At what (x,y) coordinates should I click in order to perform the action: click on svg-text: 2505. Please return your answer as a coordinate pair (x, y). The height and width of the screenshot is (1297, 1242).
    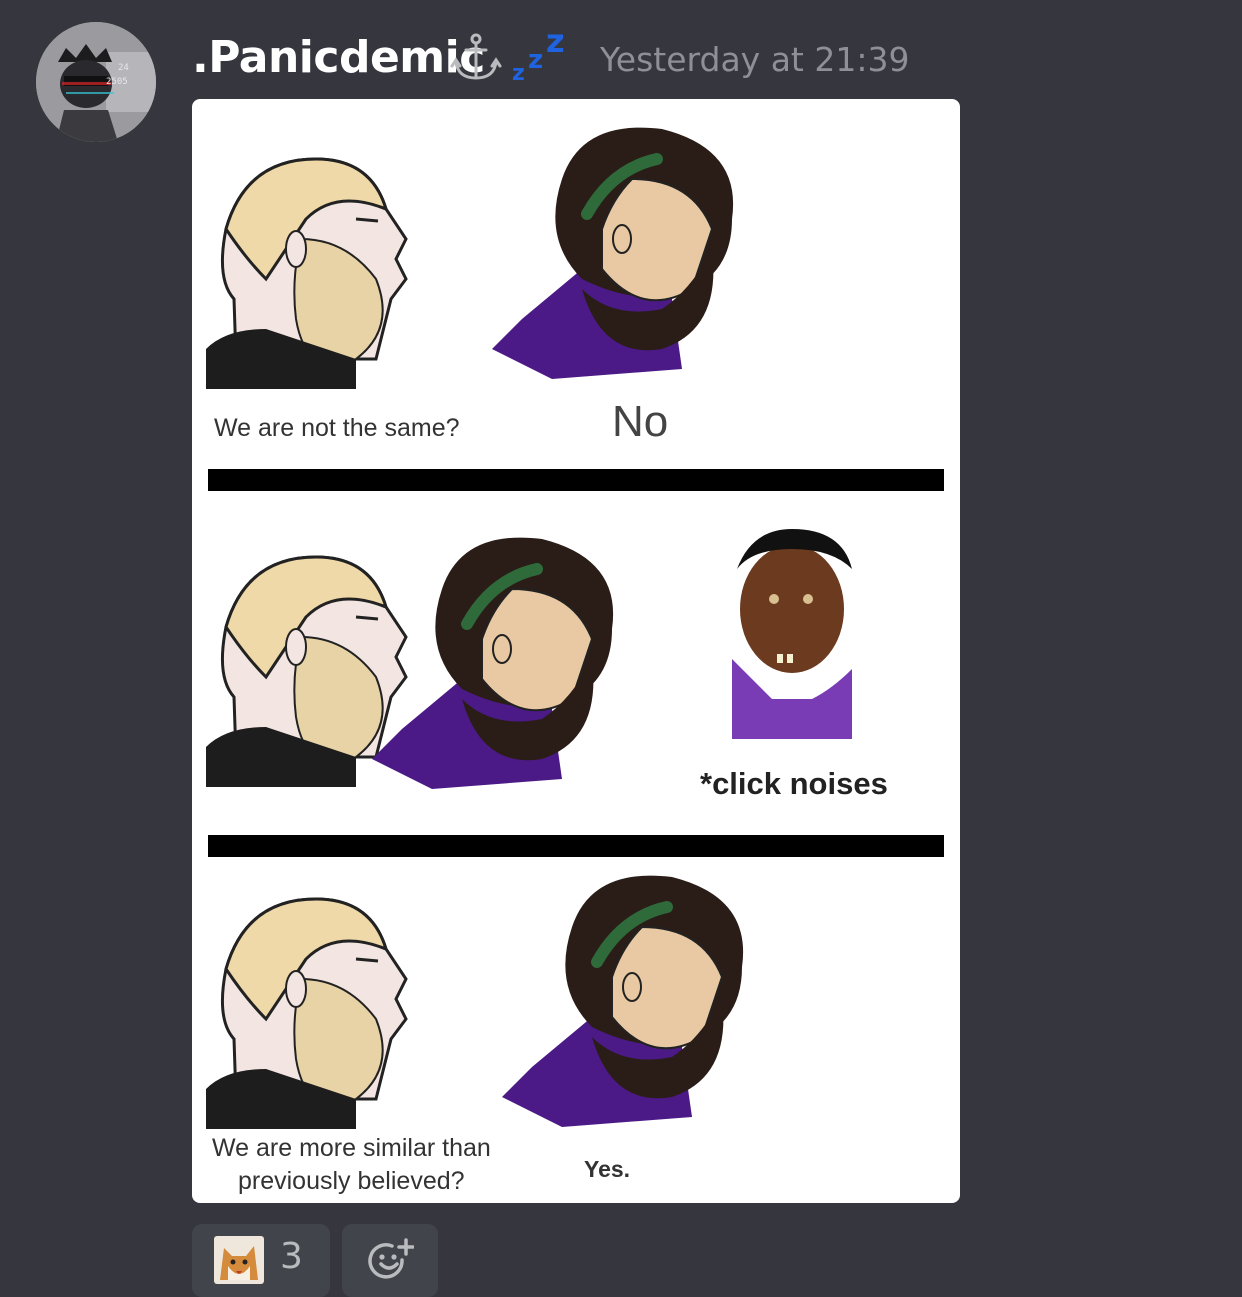
    Looking at the image, I should click on (117, 82).